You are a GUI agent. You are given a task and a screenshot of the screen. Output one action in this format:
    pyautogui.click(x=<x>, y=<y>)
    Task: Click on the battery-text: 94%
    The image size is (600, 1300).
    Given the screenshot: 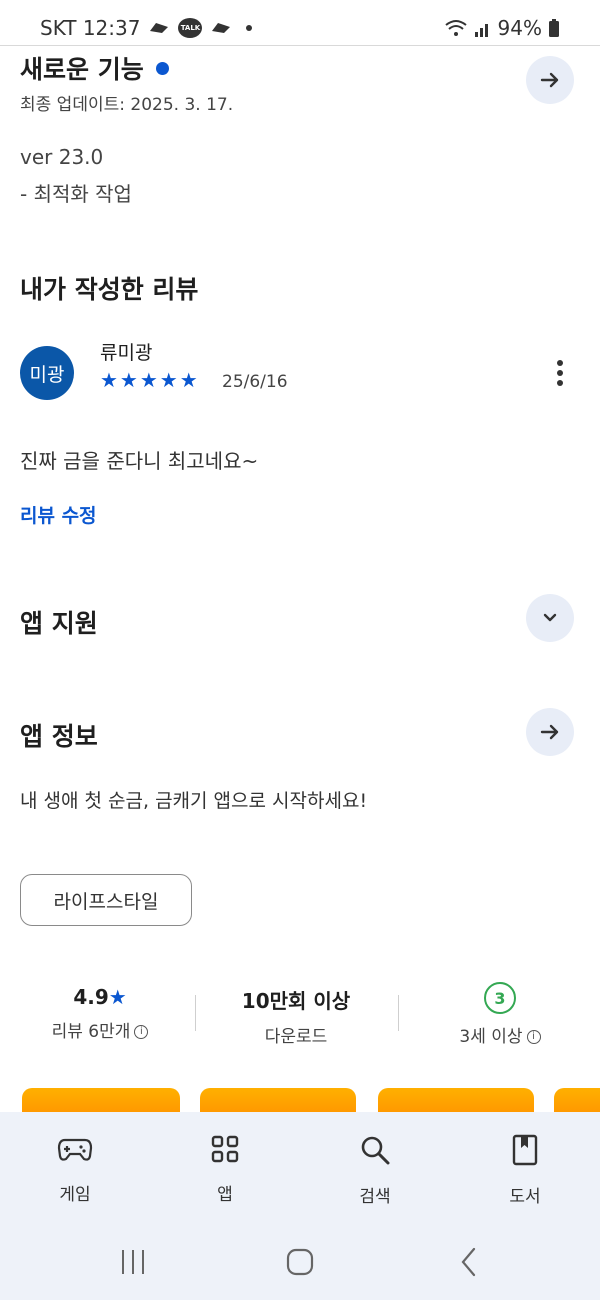 What is the action you would take?
    pyautogui.click(x=519, y=28)
    